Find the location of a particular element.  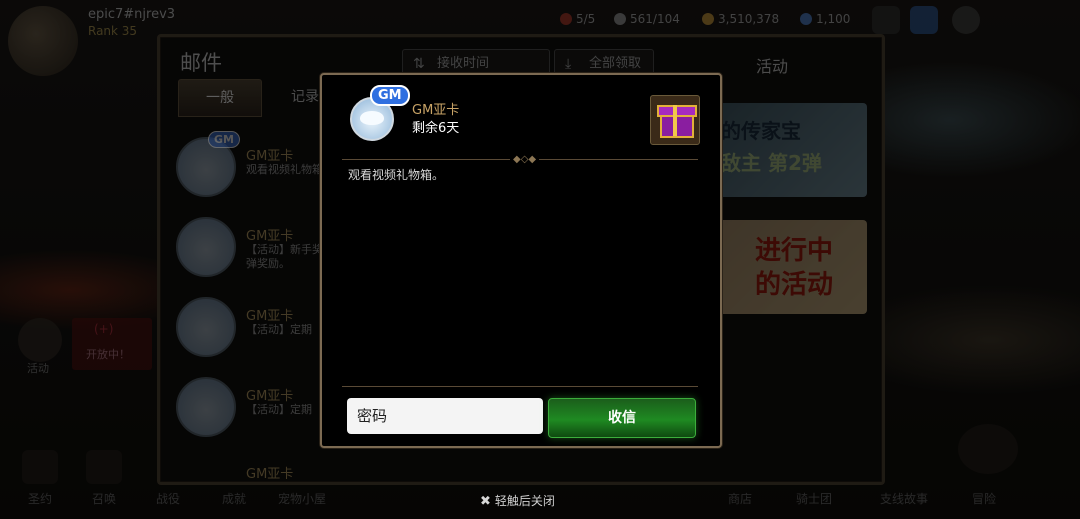

gm-badge: GM is located at coordinates (390, 95).